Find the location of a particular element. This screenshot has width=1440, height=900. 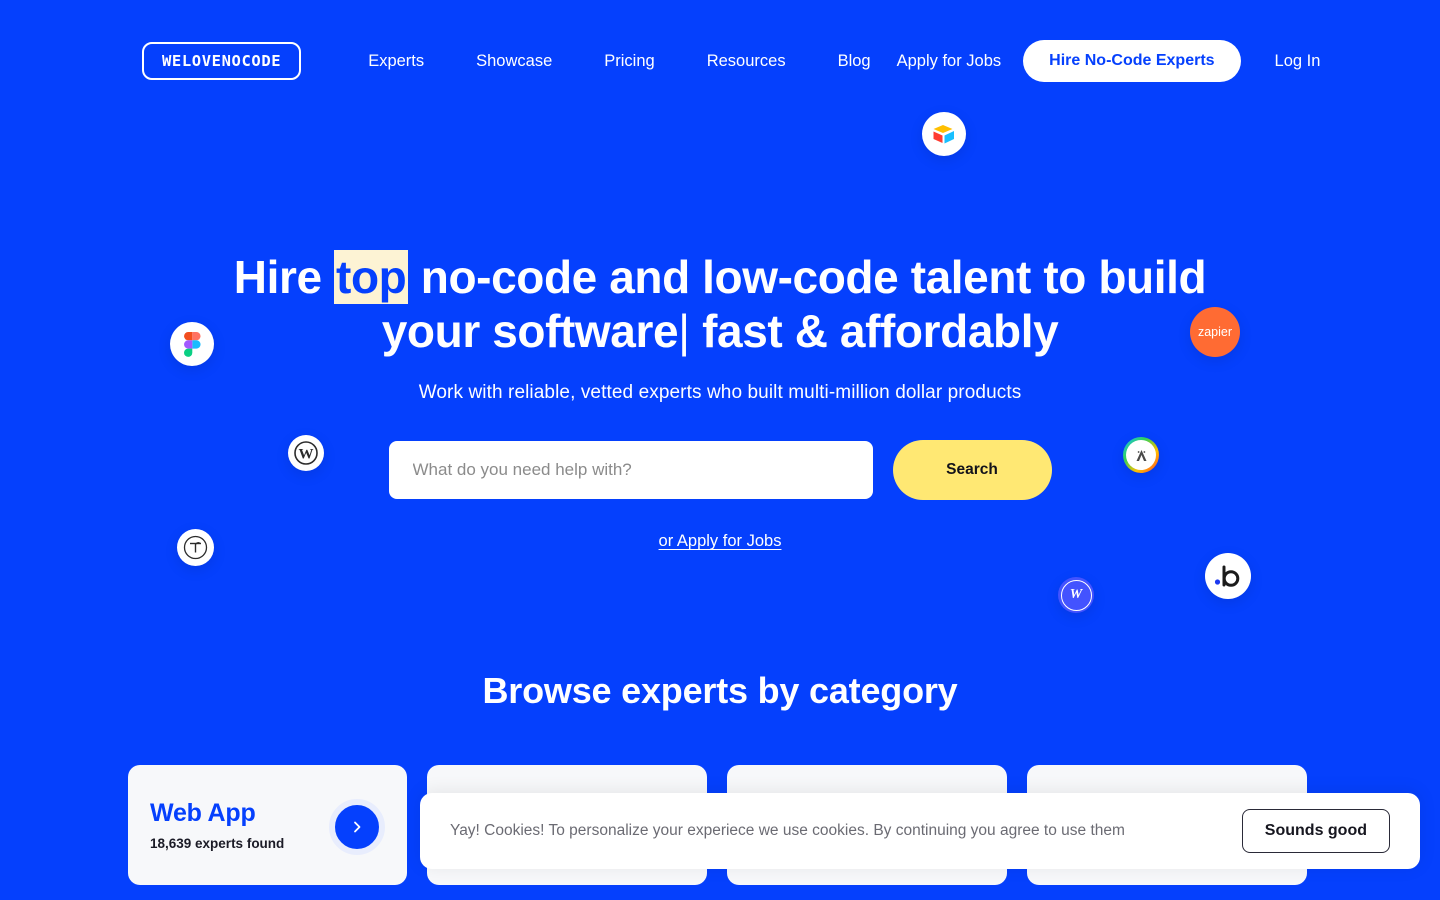

wordpress-glyph: W is located at coordinates (306, 453).